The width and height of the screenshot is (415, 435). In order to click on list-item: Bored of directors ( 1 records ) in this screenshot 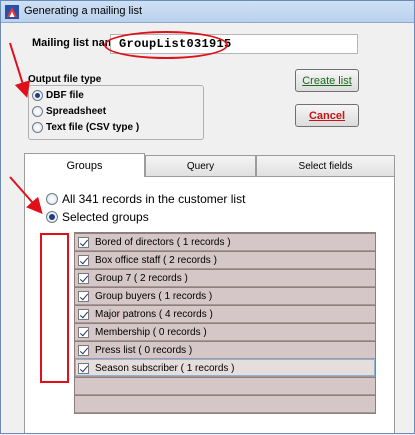, I will do `click(225, 241)`.